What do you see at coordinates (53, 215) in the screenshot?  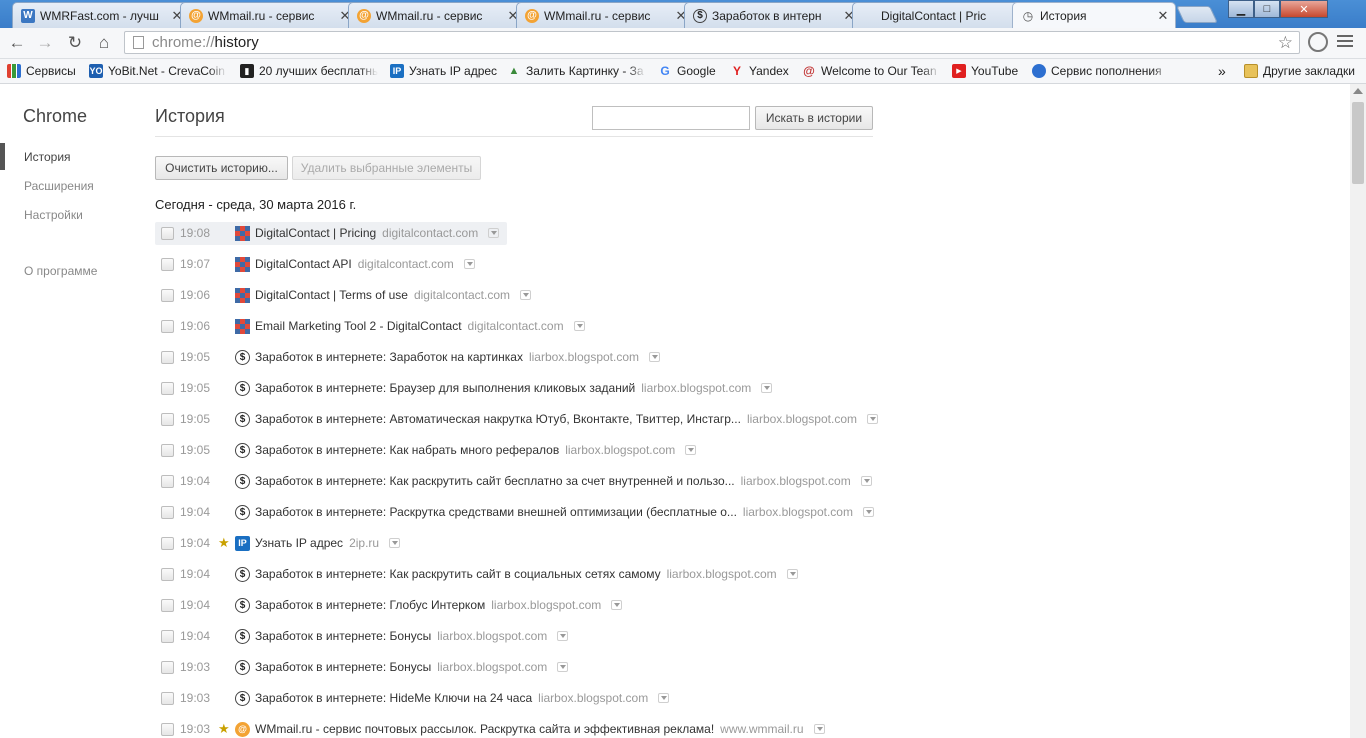 I see `sidebar-item-settings: Настройки` at bounding box center [53, 215].